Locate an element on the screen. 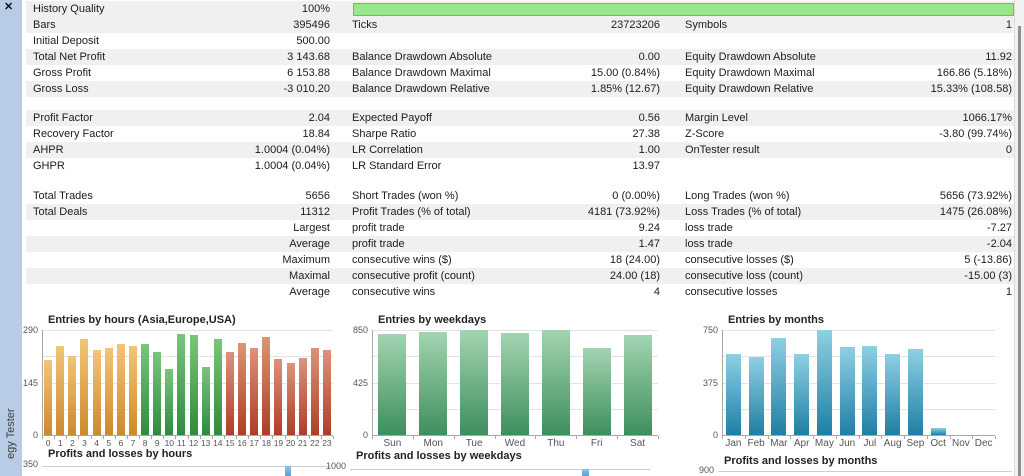 The image size is (1024, 476). vertical-scrollbar is located at coordinates (1019, 238).